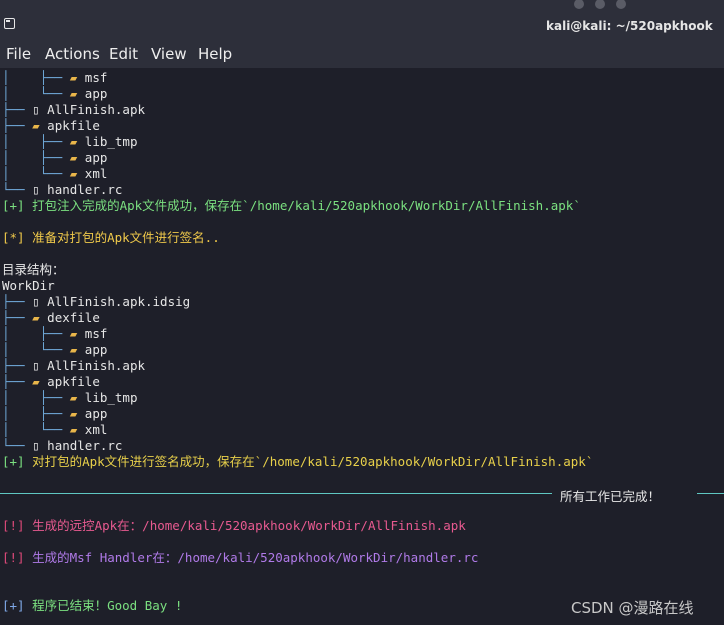 The image size is (724, 625). I want to click on terminal-app-icon, so click(9, 23).